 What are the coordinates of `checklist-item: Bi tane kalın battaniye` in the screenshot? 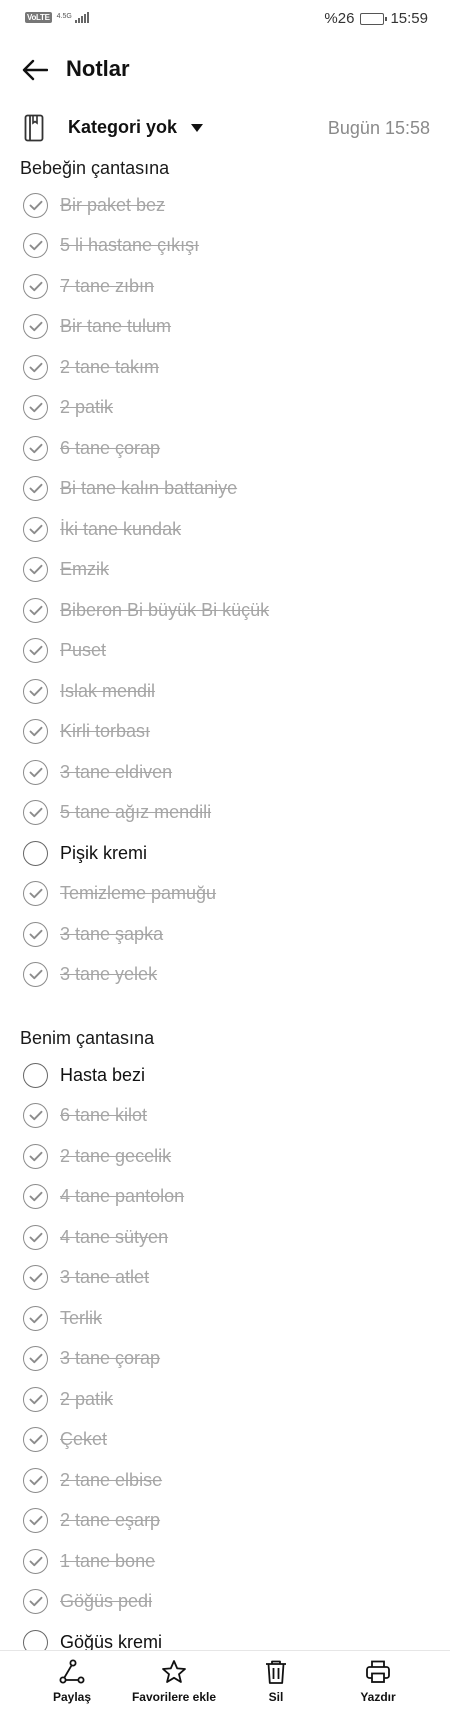 It's located at (225, 489).